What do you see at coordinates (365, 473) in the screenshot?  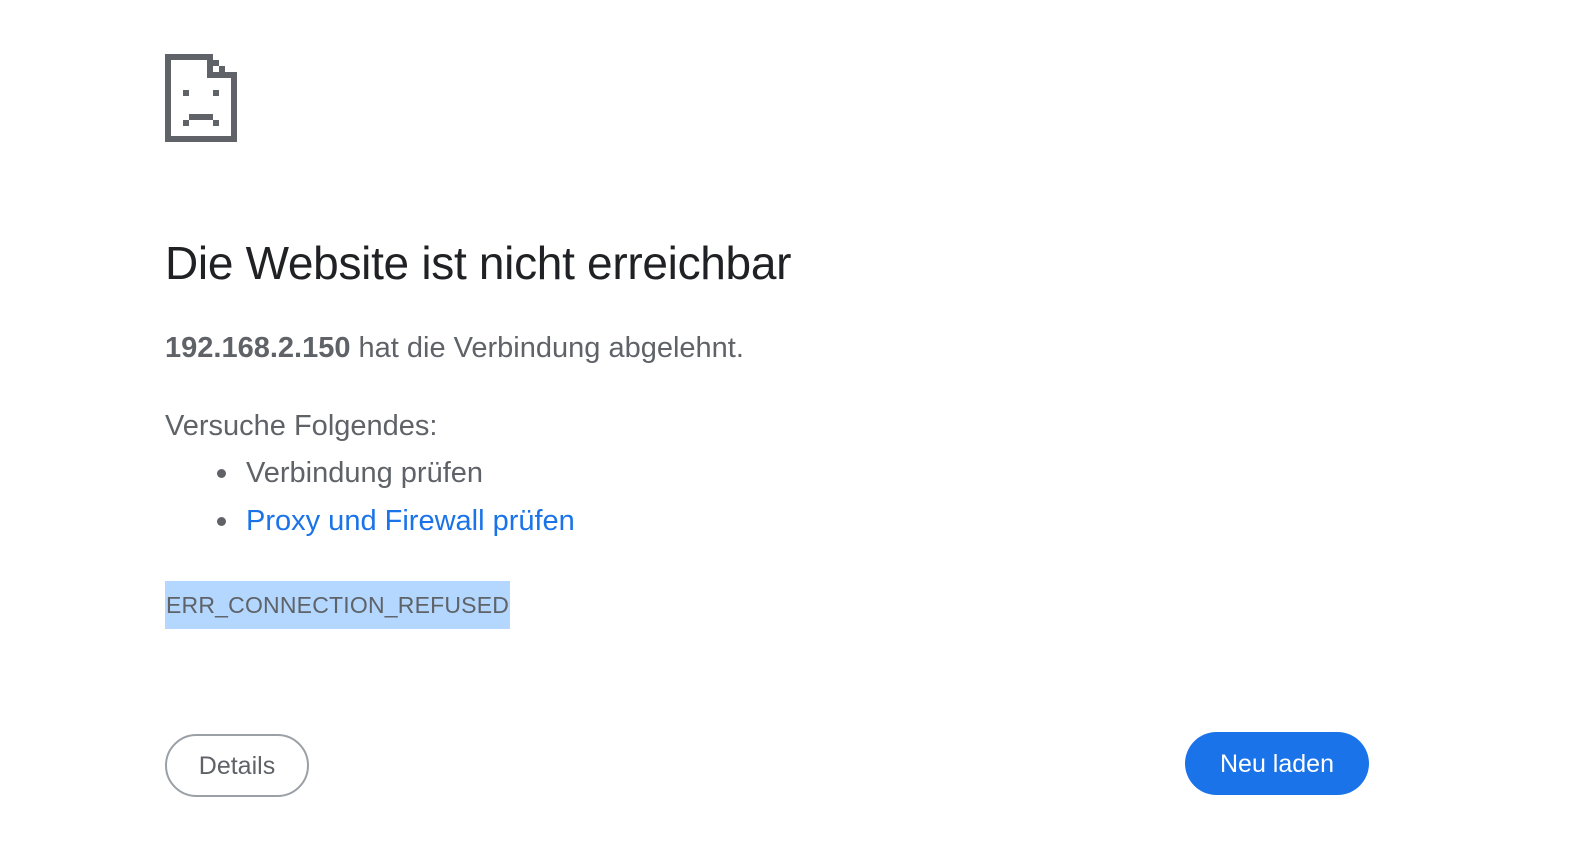 I see `suggestion-check-connection: Verbindung prüfen` at bounding box center [365, 473].